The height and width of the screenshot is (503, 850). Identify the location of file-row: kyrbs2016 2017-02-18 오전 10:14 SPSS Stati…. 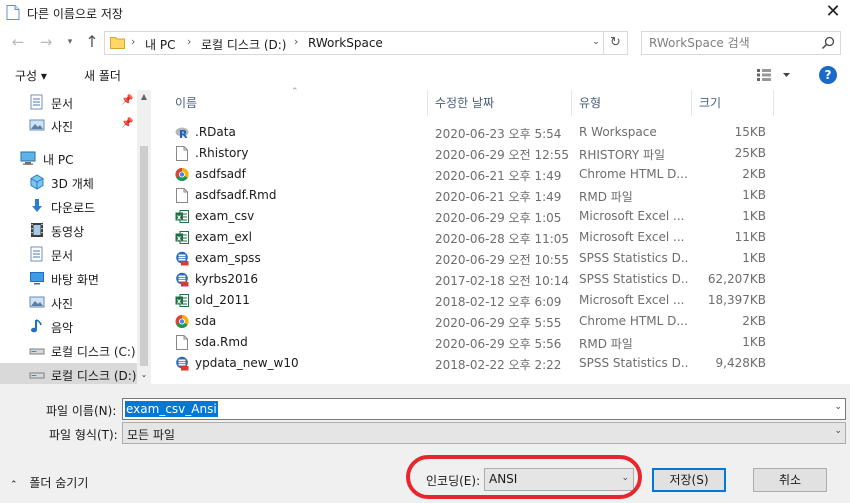
(500, 279).